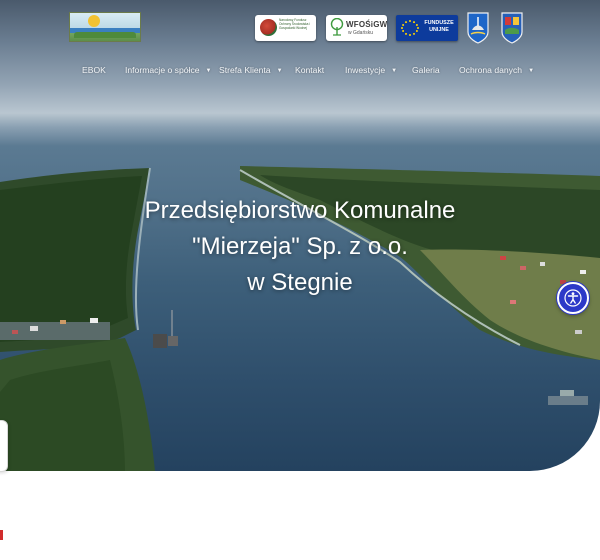 This screenshot has width=600, height=560. I want to click on eu-funds-line1: FUNDUSZE, so click(439, 23).